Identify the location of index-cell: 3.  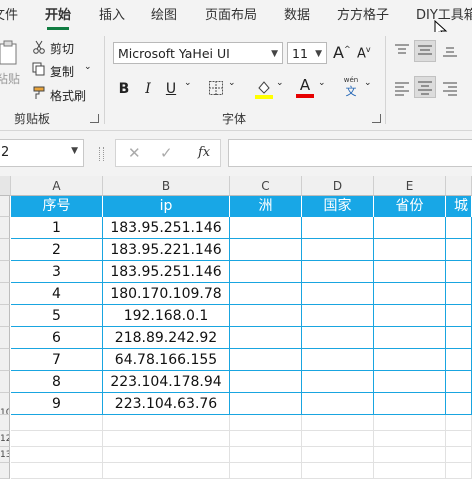
(57, 272).